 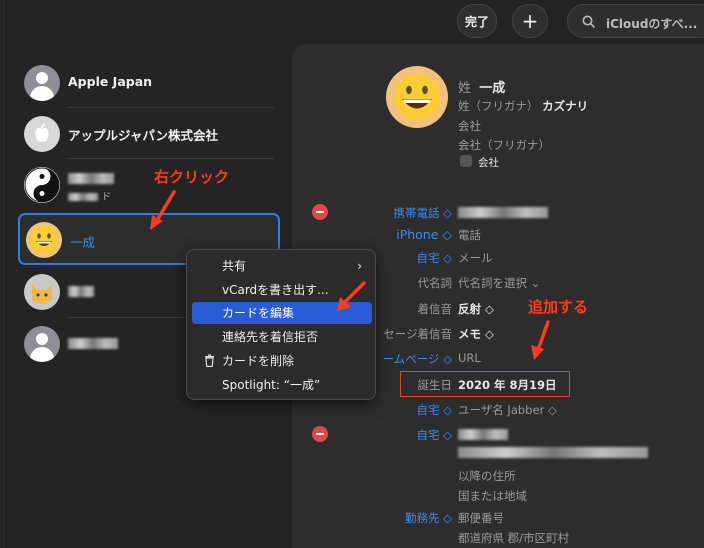 What do you see at coordinates (488, 163) in the screenshot?
I see `company-checkbox-label: 会社` at bounding box center [488, 163].